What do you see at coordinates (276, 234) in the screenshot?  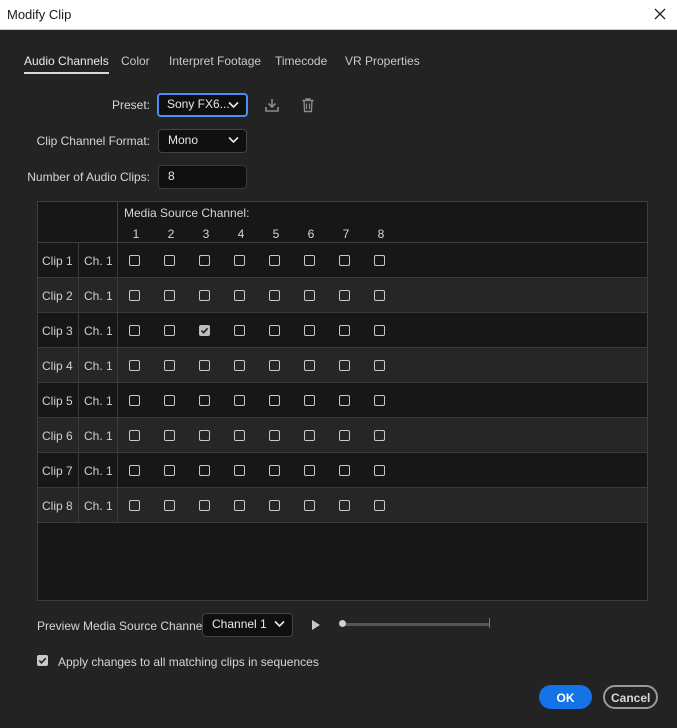 I see `channel-number: 5` at bounding box center [276, 234].